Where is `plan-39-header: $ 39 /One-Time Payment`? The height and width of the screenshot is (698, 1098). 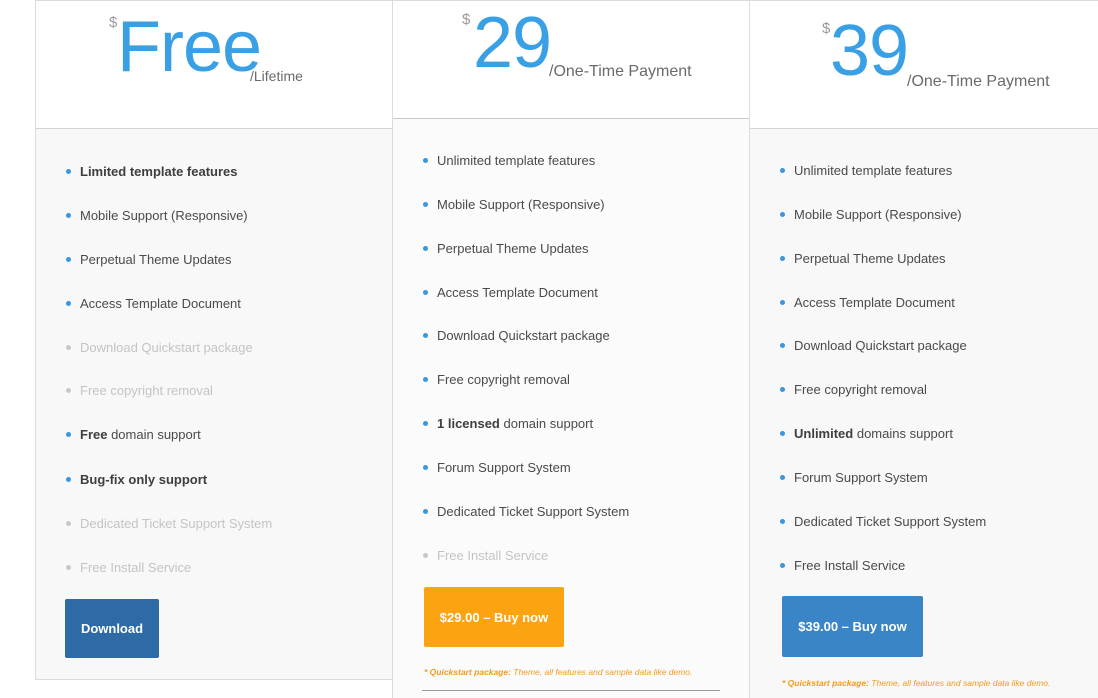
plan-39-header: $ 39 /One-Time Payment is located at coordinates (924, 65).